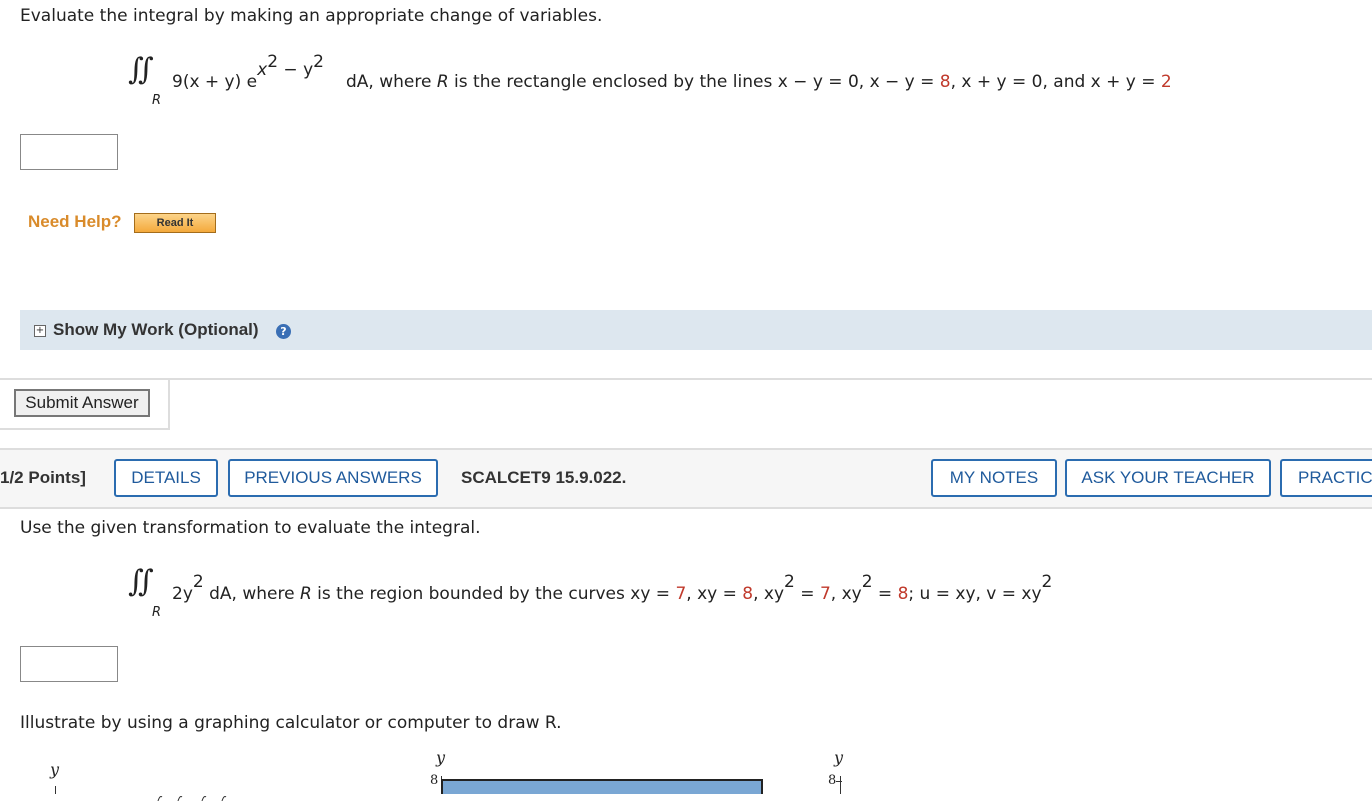  I want to click on integrand-sq: 2, so click(198, 582).